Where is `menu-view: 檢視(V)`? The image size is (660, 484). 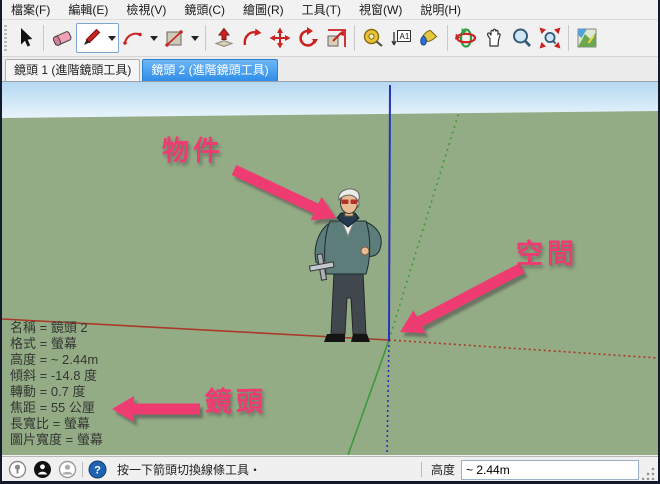 menu-view: 檢視(V) is located at coordinates (146, 10).